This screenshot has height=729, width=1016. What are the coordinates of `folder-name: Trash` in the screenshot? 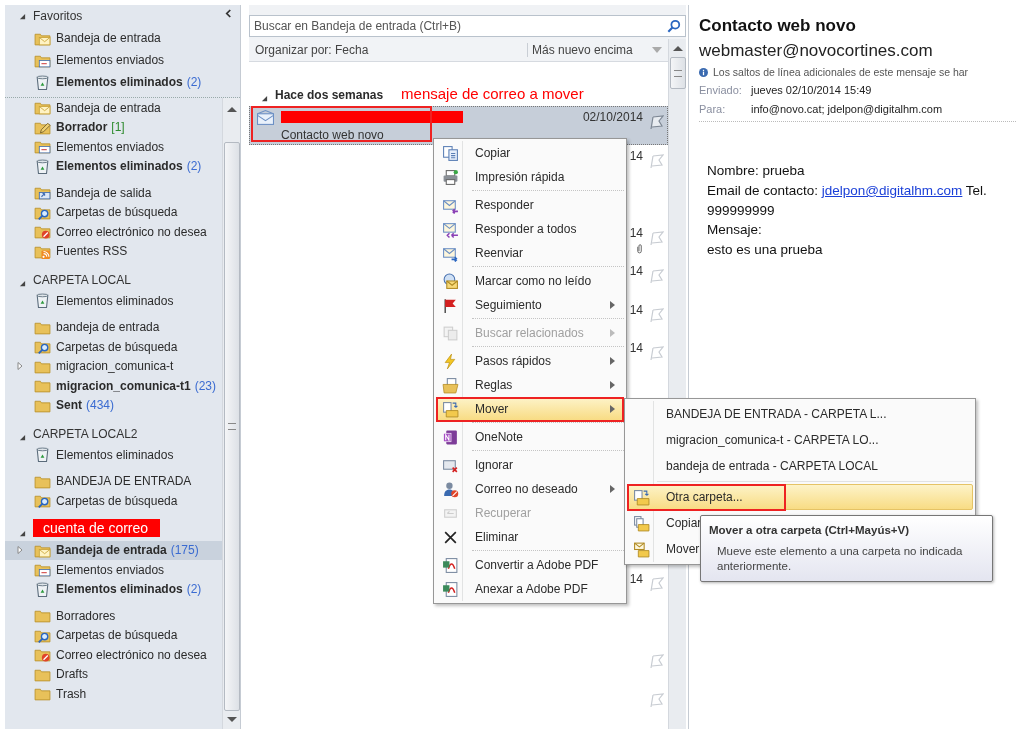 It's located at (71, 693).